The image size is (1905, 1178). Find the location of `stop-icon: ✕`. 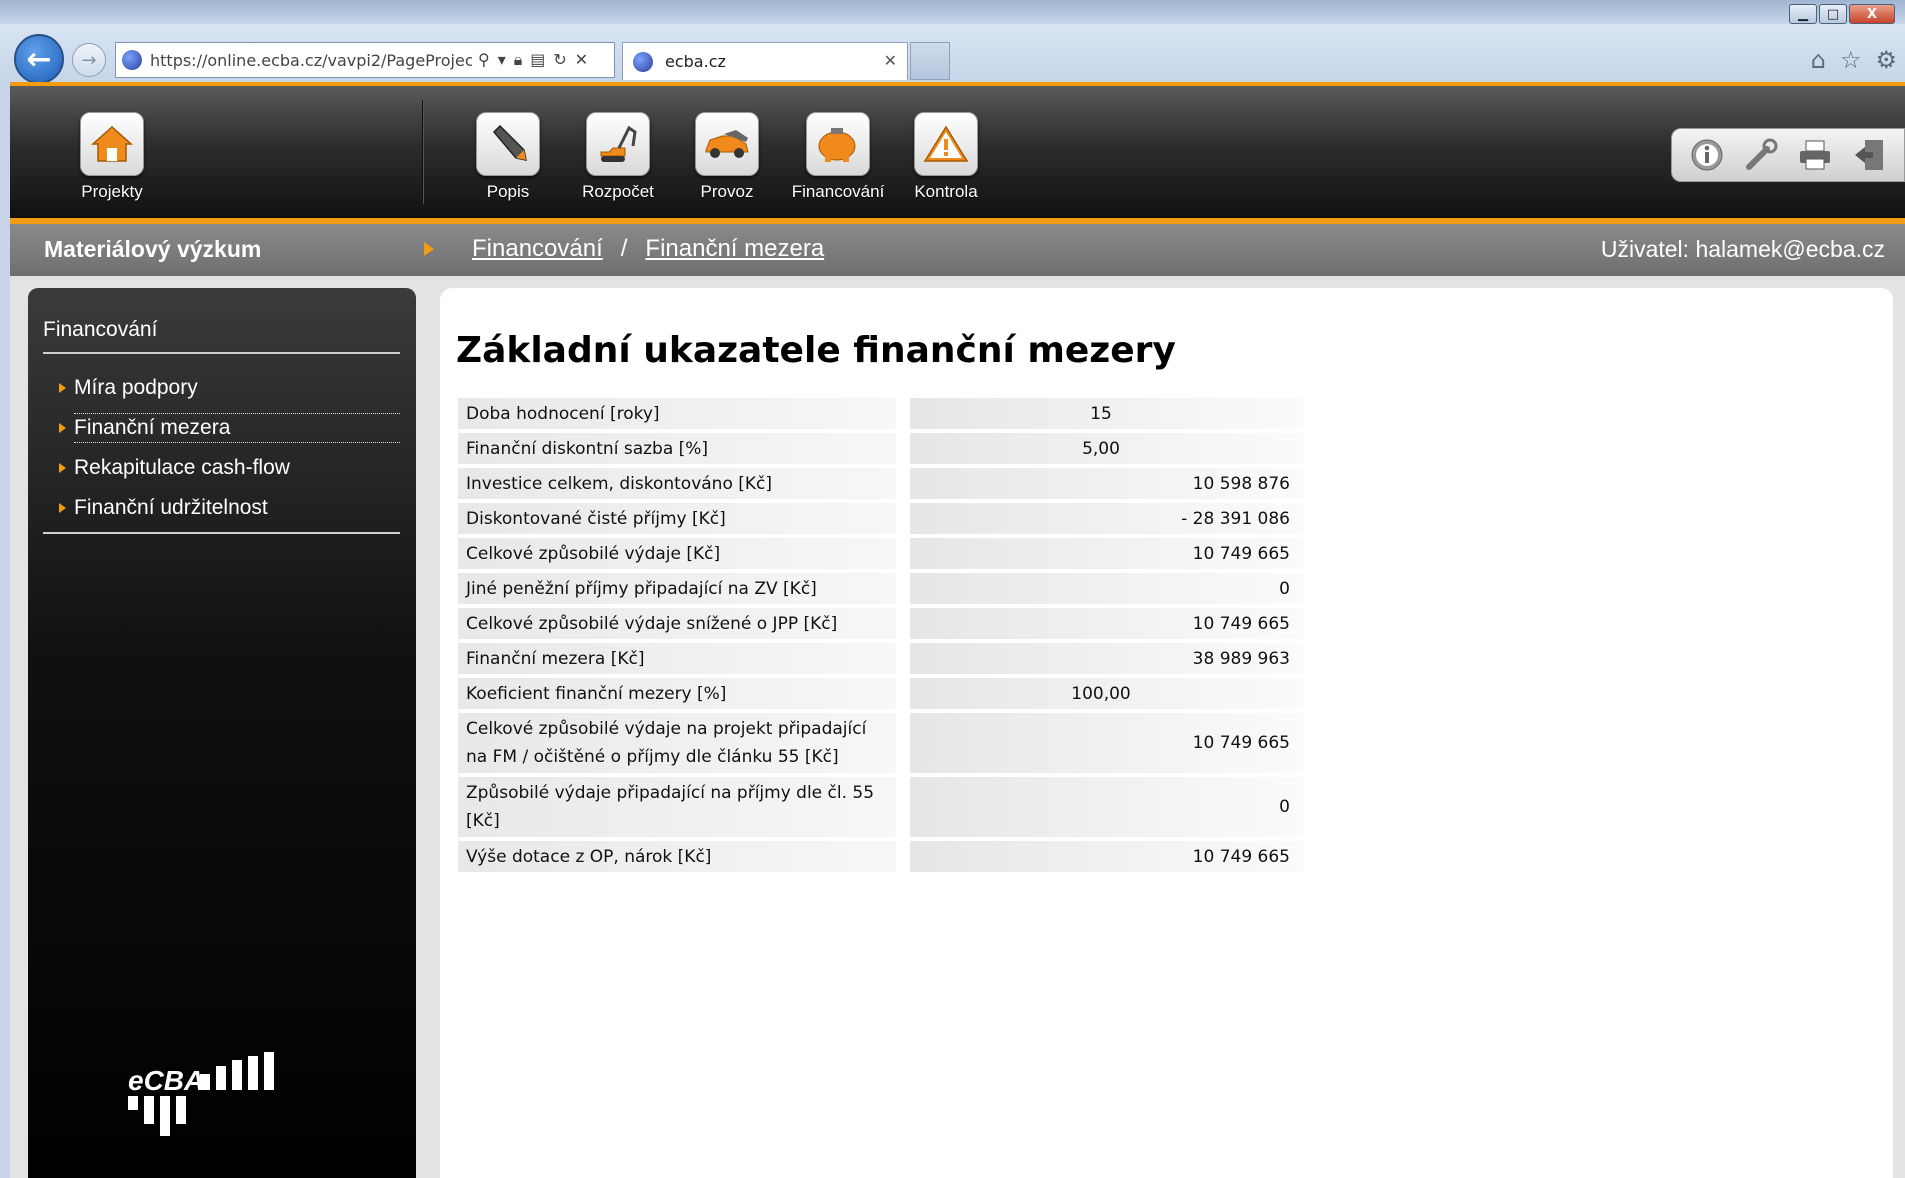

stop-icon: ✕ is located at coordinates (581, 60).